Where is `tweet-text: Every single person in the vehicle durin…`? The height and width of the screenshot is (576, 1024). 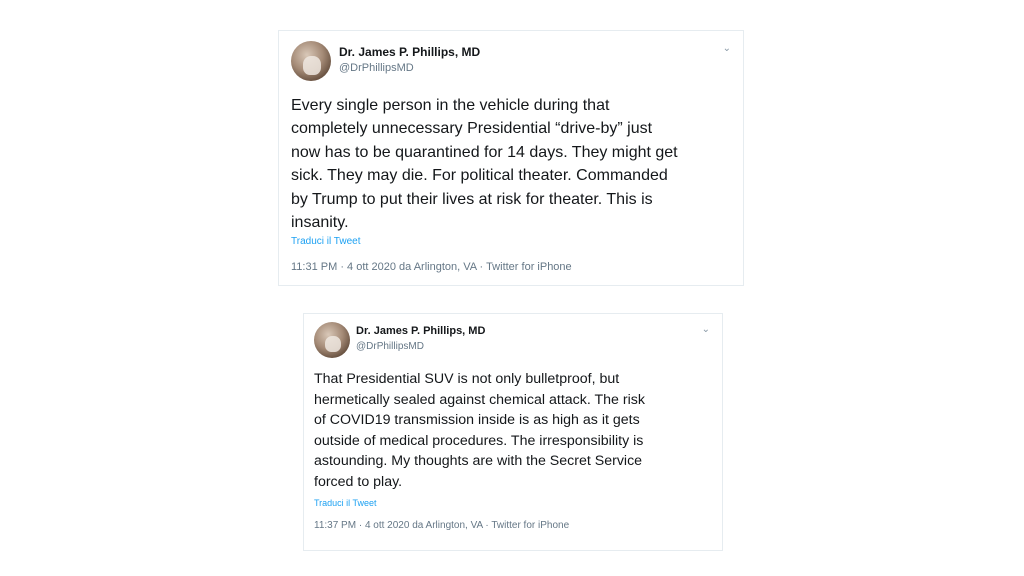 tweet-text: Every single person in the vehicle durin… is located at coordinates (484, 164).